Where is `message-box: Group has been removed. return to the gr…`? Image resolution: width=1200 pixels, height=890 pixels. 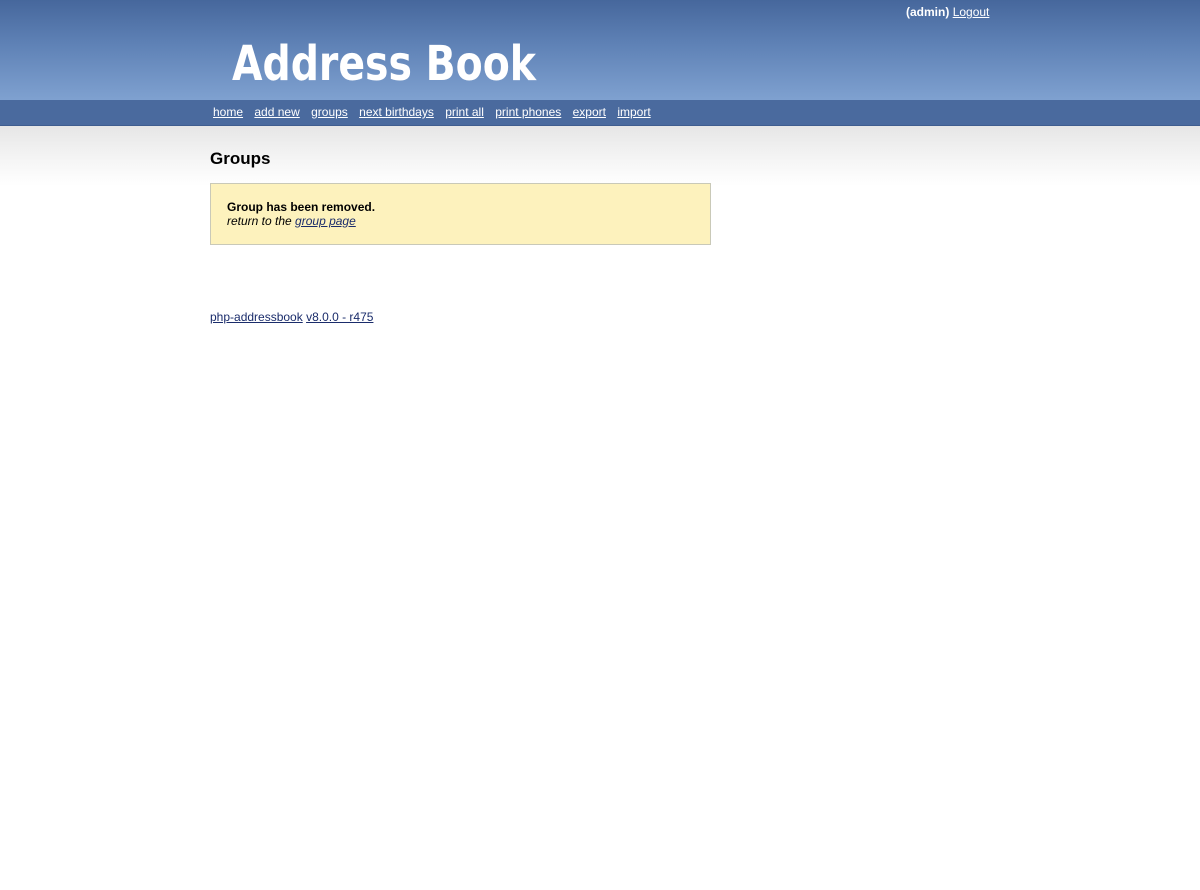 message-box: Group has been removed. return to the gr… is located at coordinates (460, 214).